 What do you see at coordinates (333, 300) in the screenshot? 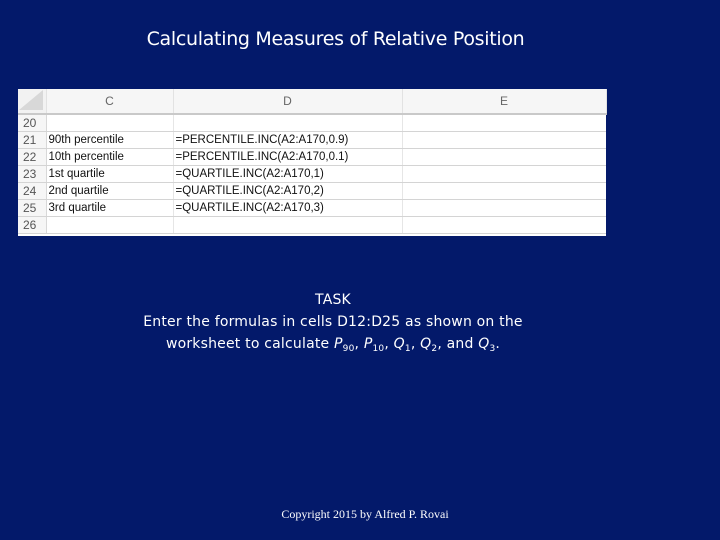
I see `task-heading: TASK` at bounding box center [333, 300].